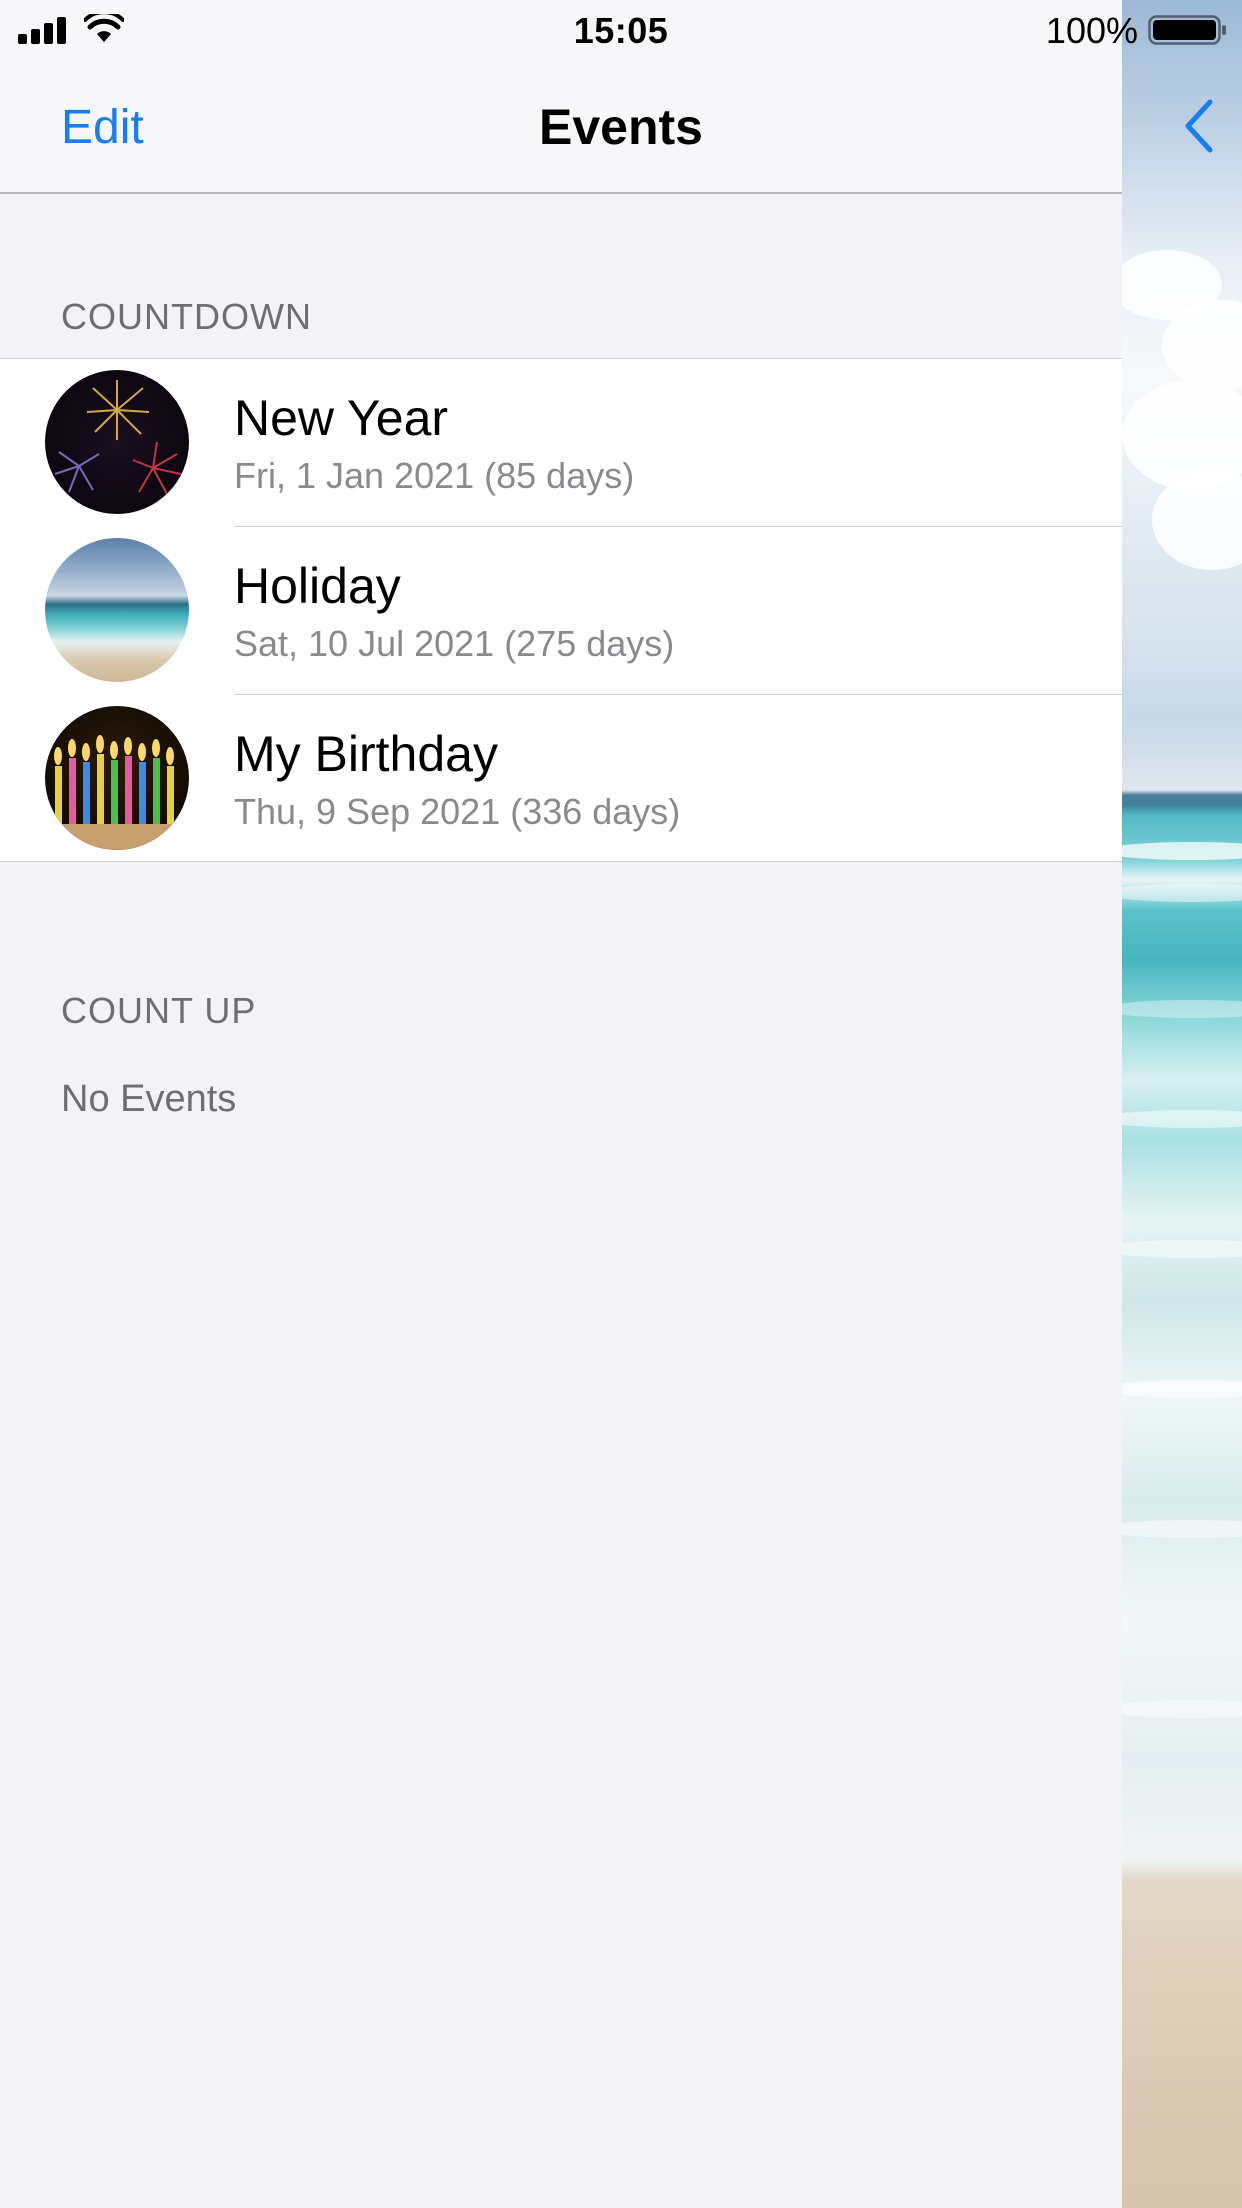 This screenshot has height=2208, width=1242. I want to click on empty-state-text: No Events, so click(149, 1099).